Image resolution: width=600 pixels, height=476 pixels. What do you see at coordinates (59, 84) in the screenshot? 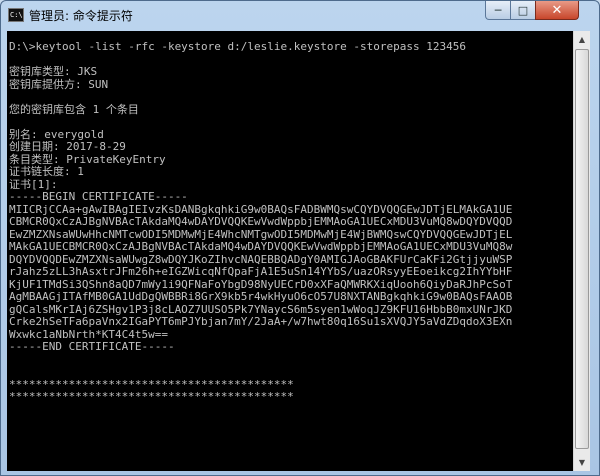
I see `console-line: 密钥库提供方: SUN` at bounding box center [59, 84].